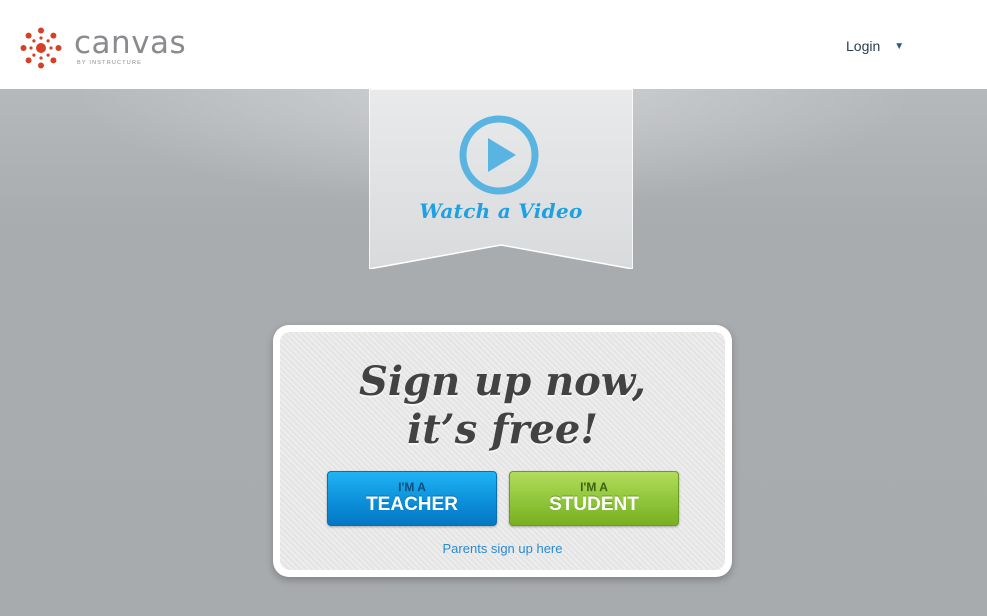 The height and width of the screenshot is (616, 987). Describe the element at coordinates (594, 487) in the screenshot. I see `student-button-prefix: I'M A` at that location.